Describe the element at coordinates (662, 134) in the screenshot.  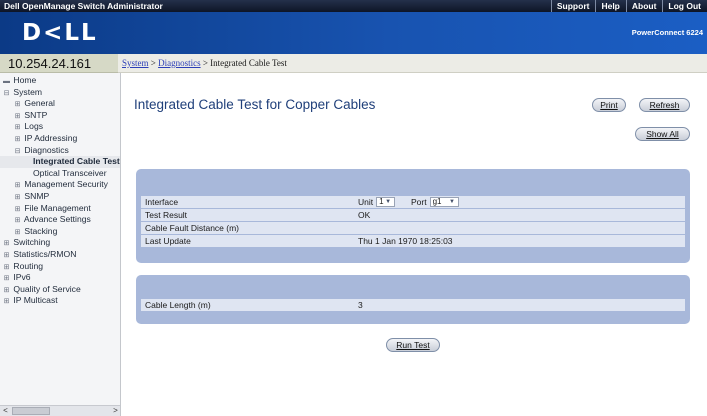
I see `show-all-button: Show All` at that location.